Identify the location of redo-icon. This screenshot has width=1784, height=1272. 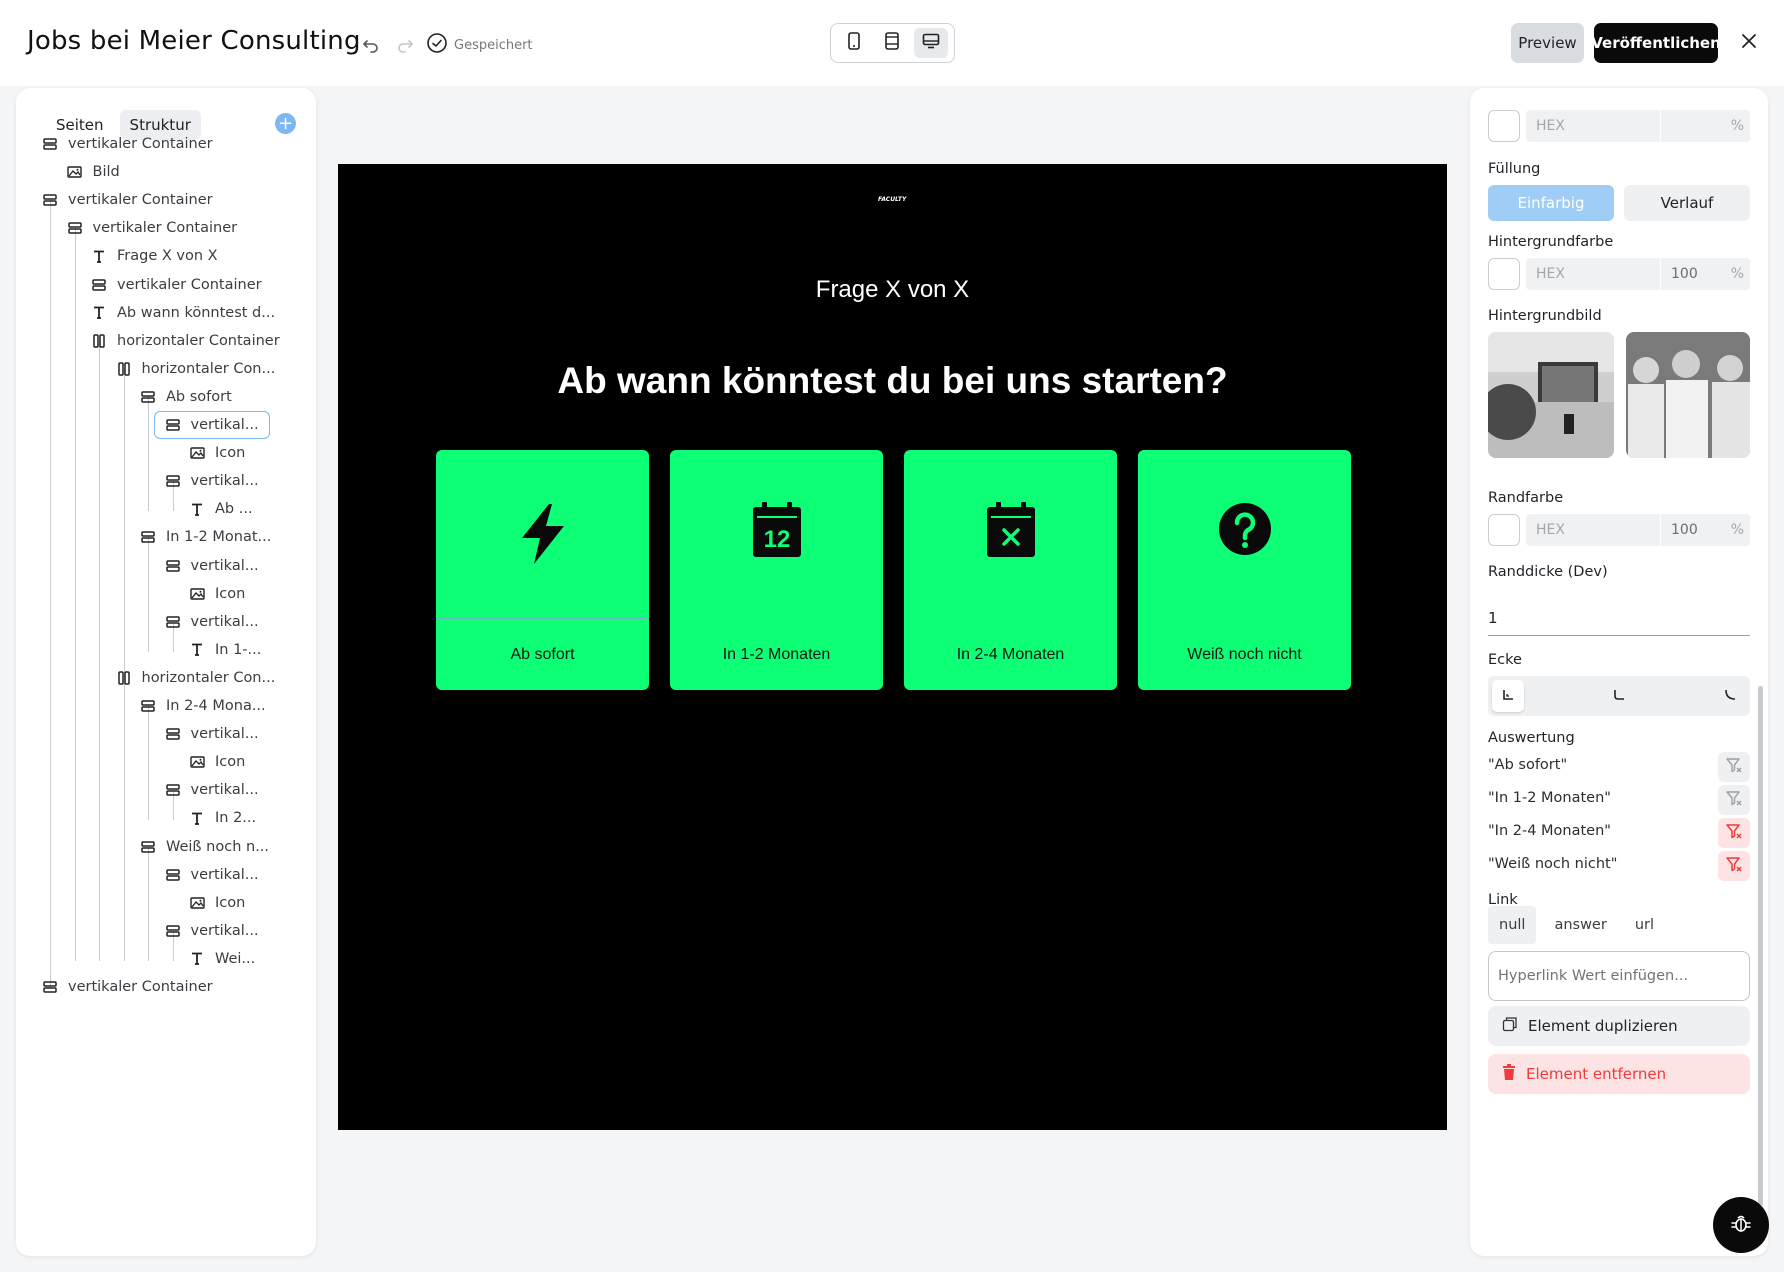
(405, 45).